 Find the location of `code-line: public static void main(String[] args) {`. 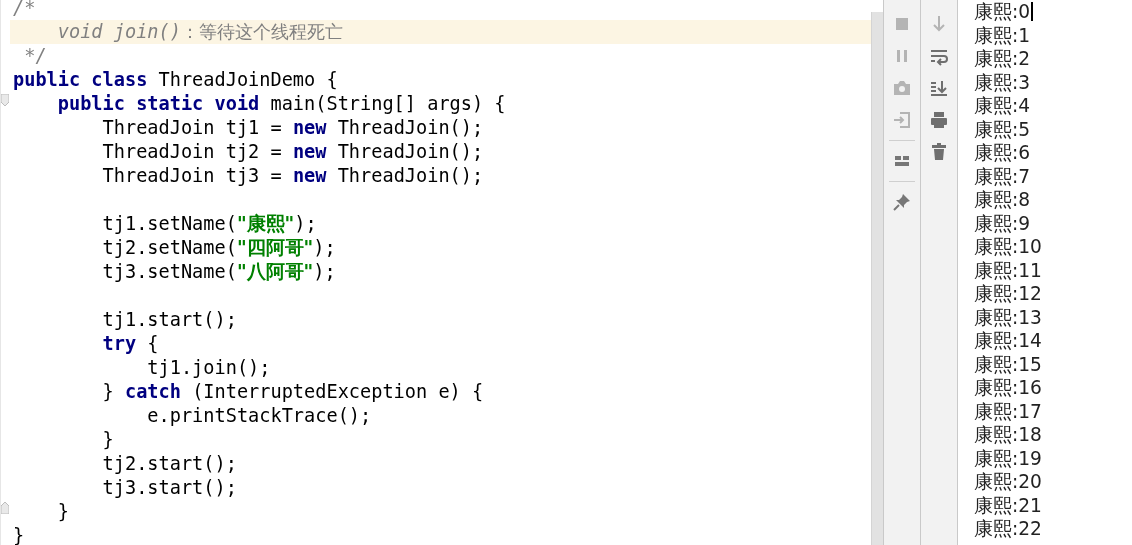

code-line: public static void main(String[] args) { is located at coordinates (281, 104).